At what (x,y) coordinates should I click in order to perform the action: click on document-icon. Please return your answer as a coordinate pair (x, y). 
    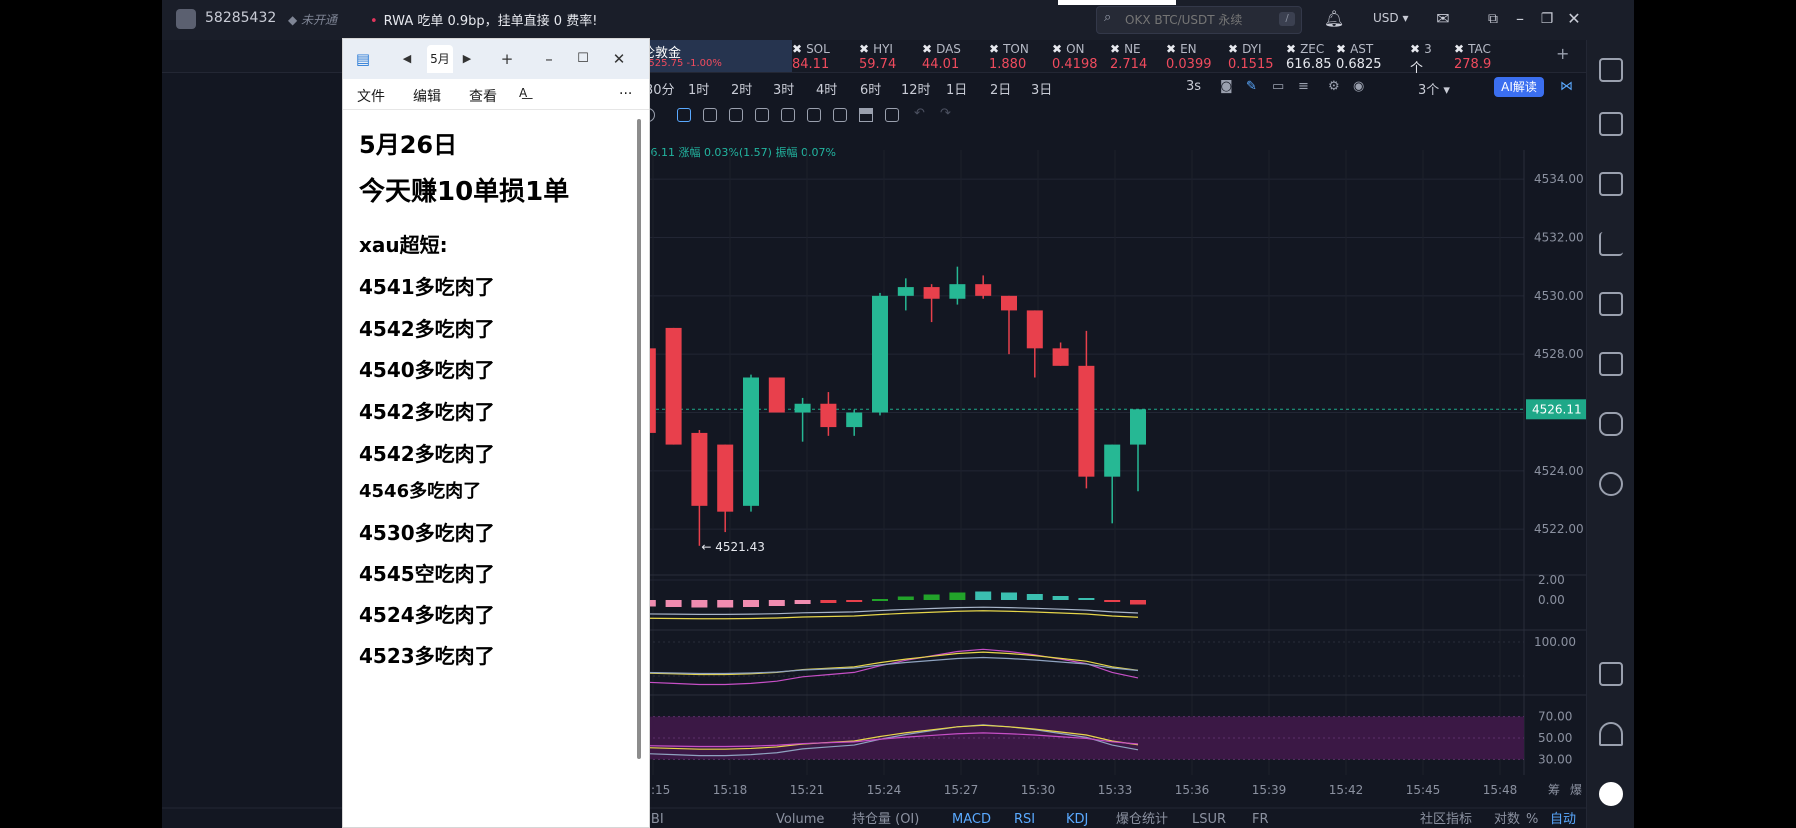
    Looking at the image, I should click on (1611, 124).